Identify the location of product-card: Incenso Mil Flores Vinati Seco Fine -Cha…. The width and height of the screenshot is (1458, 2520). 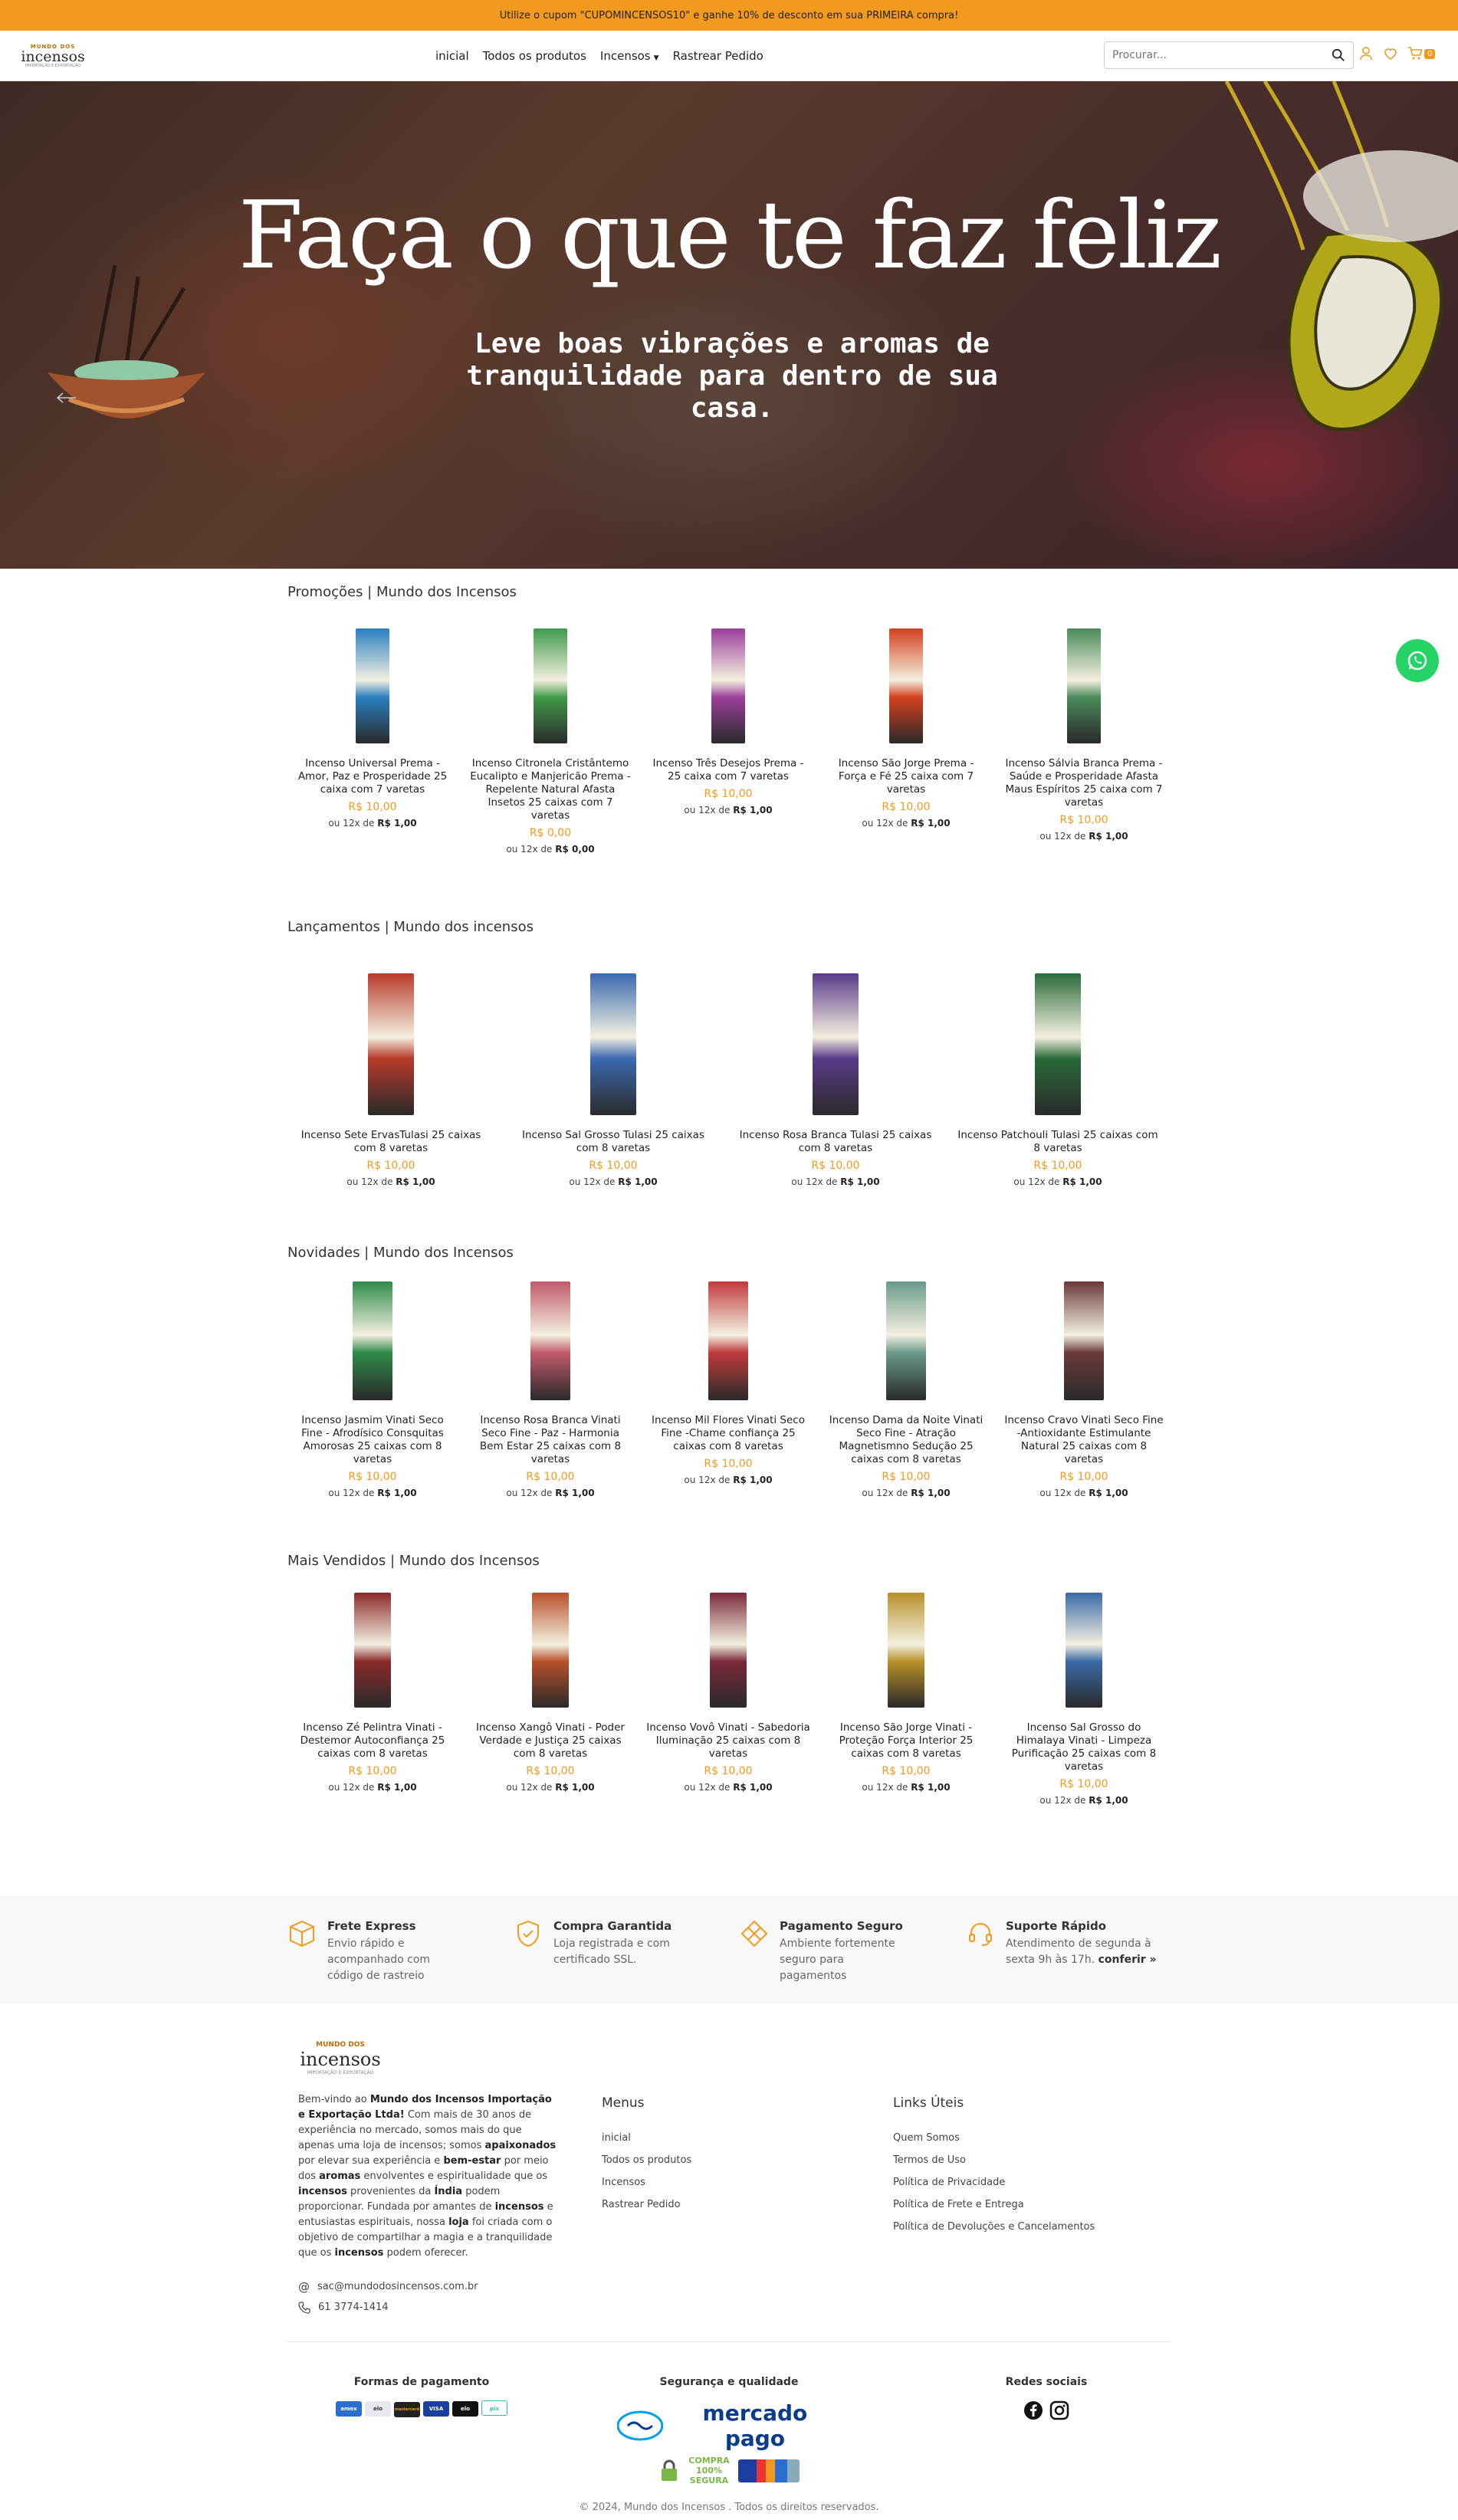
(728, 1384).